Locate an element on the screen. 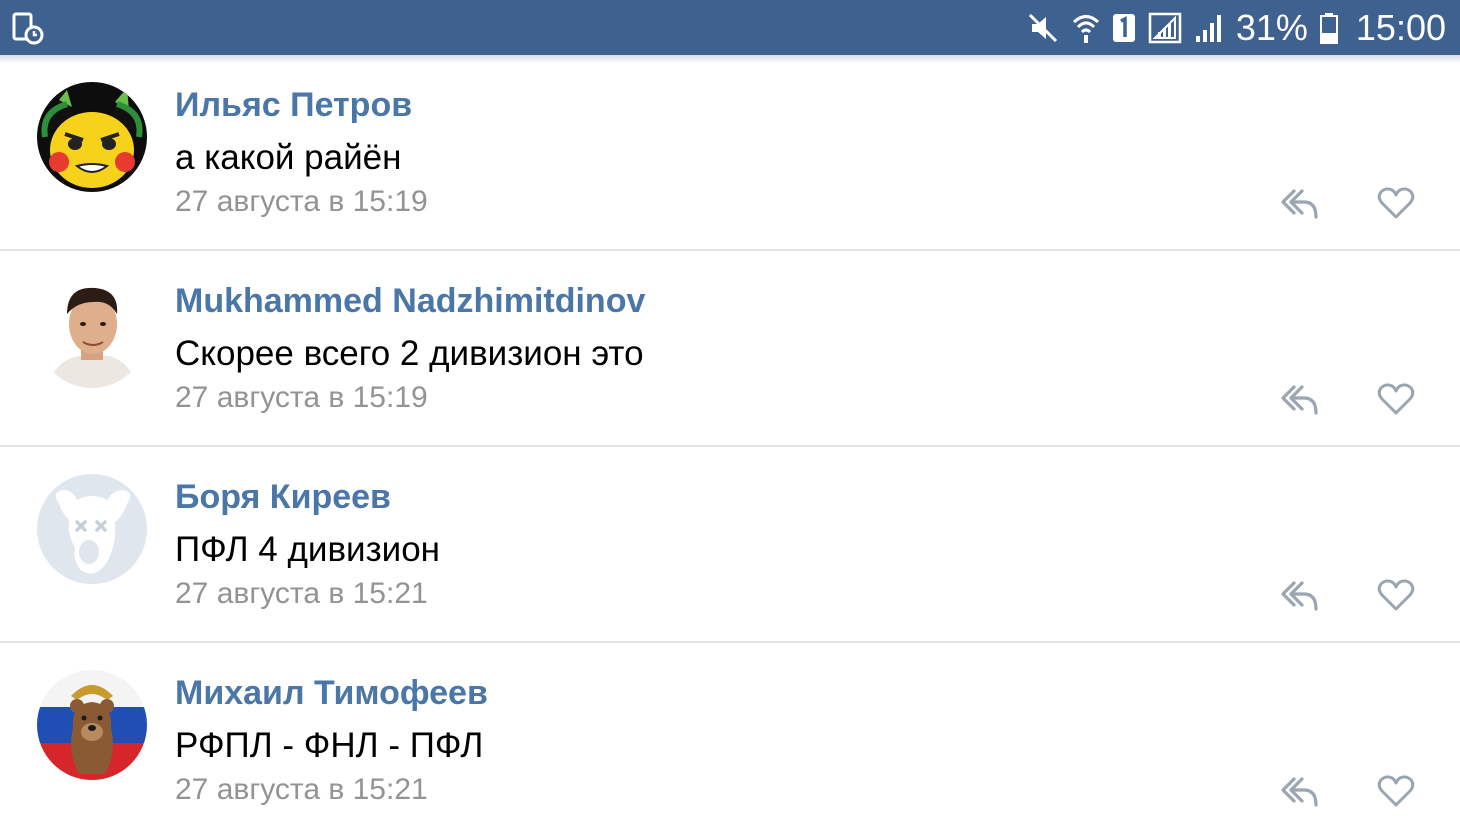 This screenshot has height=839, width=1460. status-bar: 31% 15:00 is located at coordinates (730, 27).